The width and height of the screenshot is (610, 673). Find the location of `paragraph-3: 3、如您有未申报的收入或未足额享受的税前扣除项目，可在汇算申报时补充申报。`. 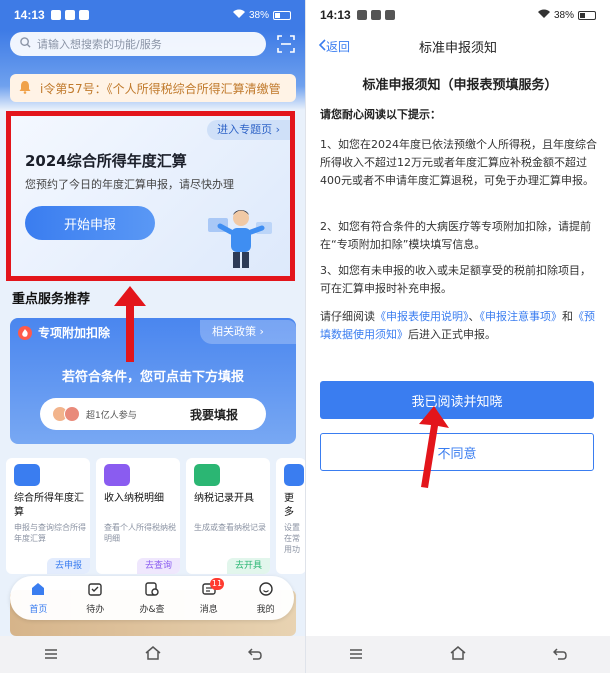

paragraph-3: 3、如您有未申报的收入或未足额享受的税前扣除项目，可在汇算申报时补充申报。 is located at coordinates (455, 279).